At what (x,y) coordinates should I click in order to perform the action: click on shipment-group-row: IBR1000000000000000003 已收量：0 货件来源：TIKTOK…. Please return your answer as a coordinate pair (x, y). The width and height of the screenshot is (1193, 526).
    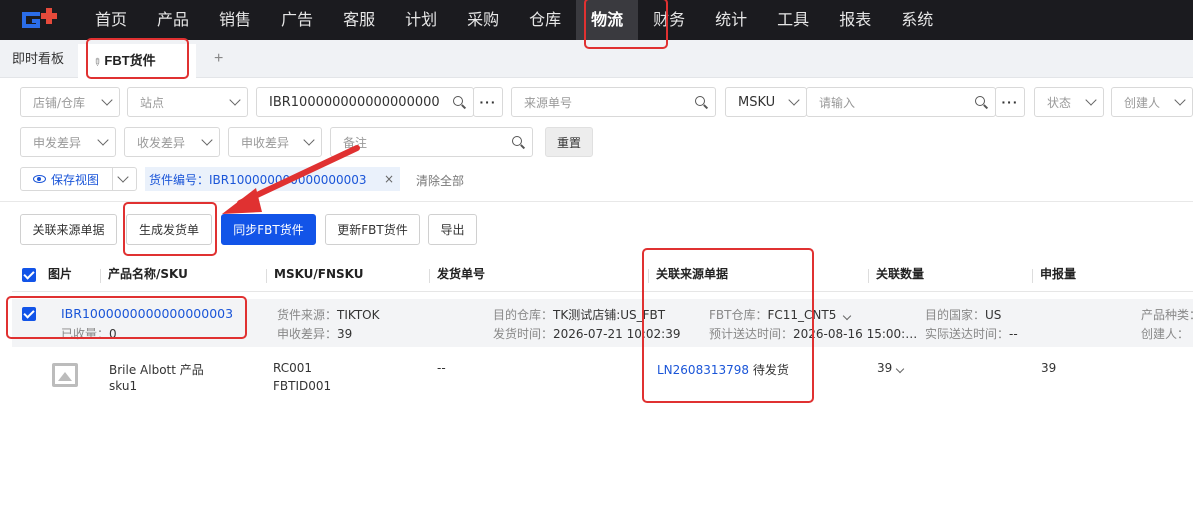
    Looking at the image, I should click on (602, 323).